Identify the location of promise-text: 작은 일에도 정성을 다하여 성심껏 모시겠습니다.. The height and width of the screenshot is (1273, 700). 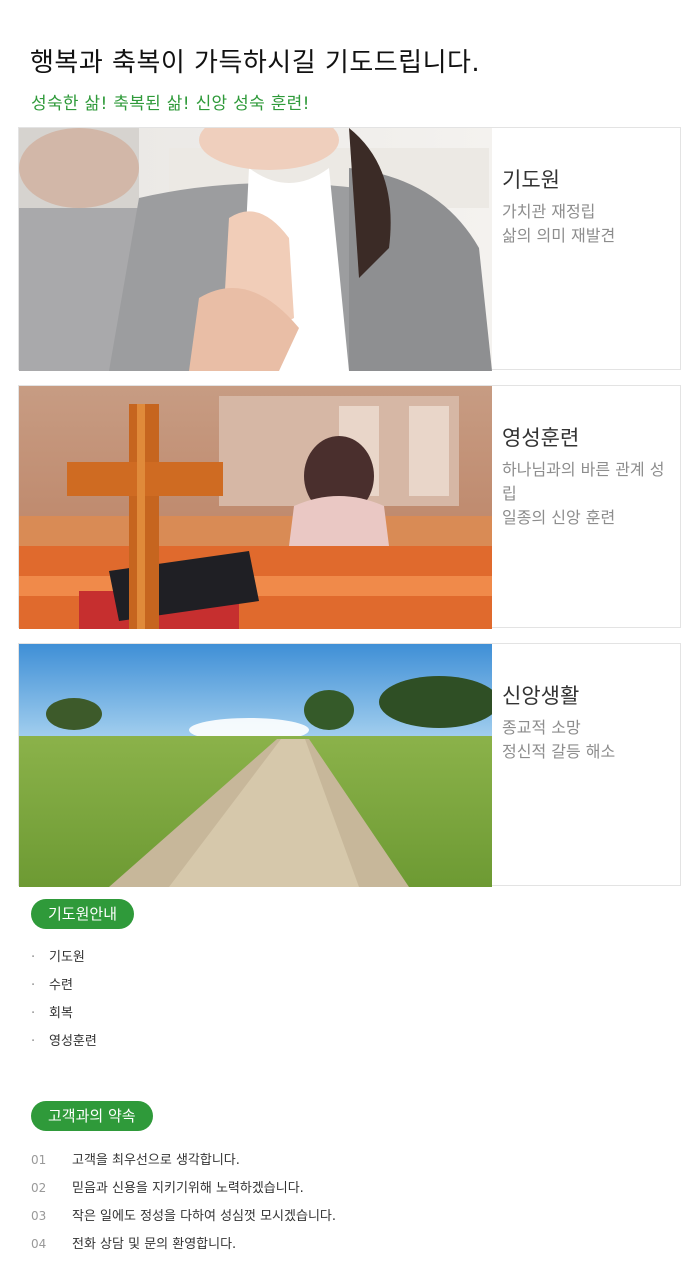
(204, 1216).